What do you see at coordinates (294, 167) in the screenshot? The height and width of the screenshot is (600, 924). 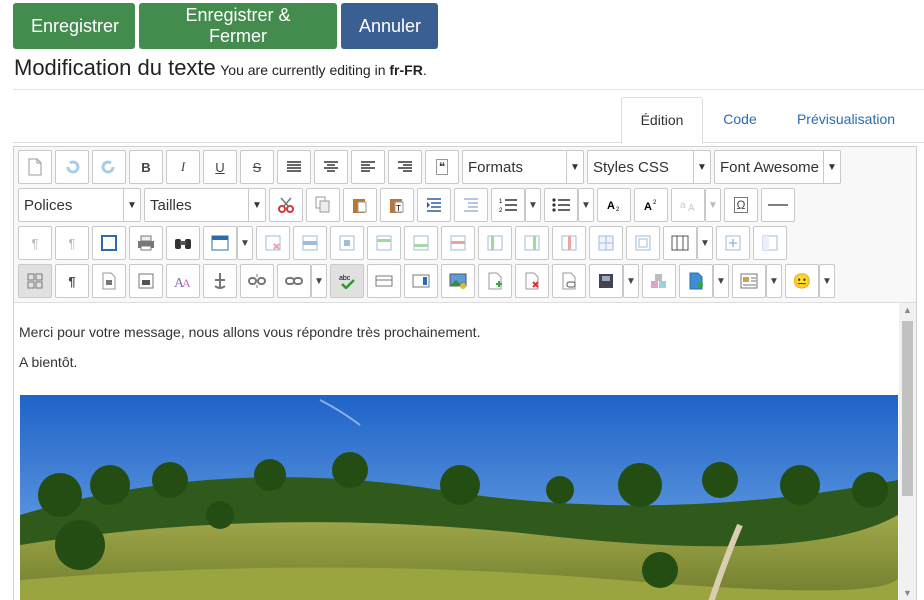 I see `justify-icon` at bounding box center [294, 167].